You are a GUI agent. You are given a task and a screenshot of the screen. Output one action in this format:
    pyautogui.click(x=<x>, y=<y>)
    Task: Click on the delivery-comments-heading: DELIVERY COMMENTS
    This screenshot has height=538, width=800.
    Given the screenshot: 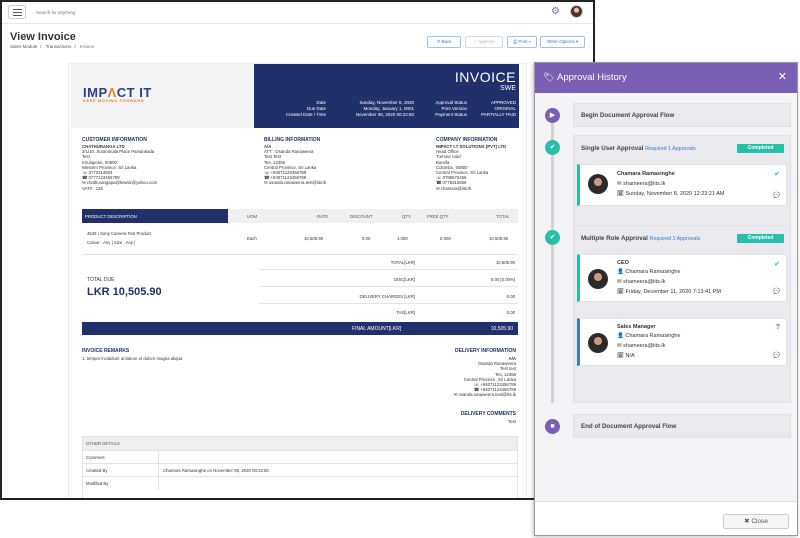 What is the action you would take?
    pyautogui.click(x=488, y=414)
    